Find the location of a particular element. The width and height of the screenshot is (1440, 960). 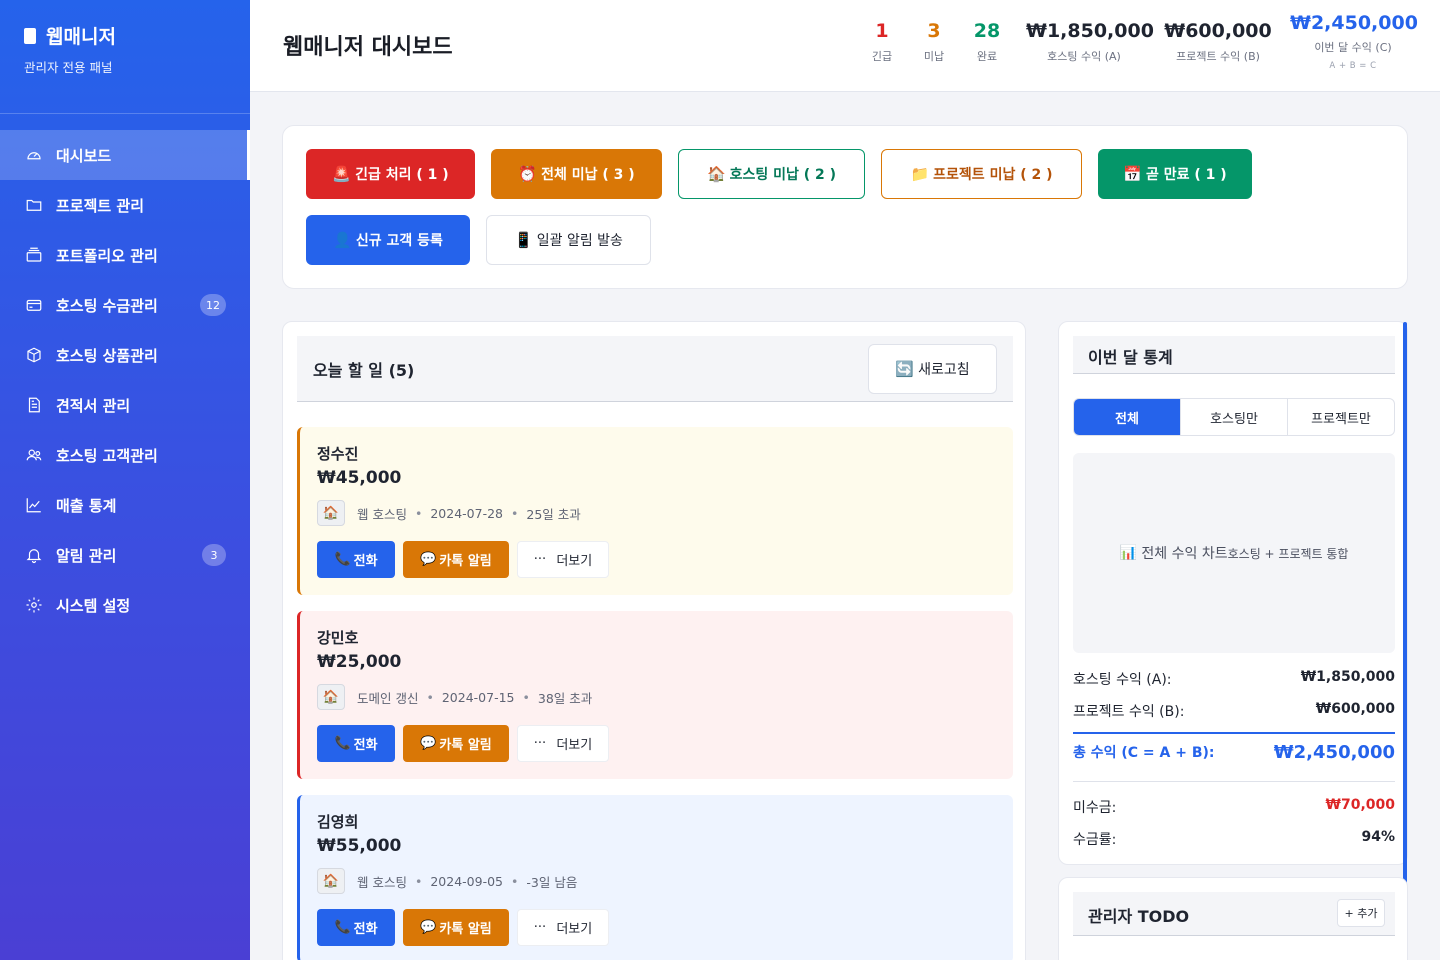

chart-sublabel: 호스팅 + 프로젝트 통합 is located at coordinates (1288, 553).